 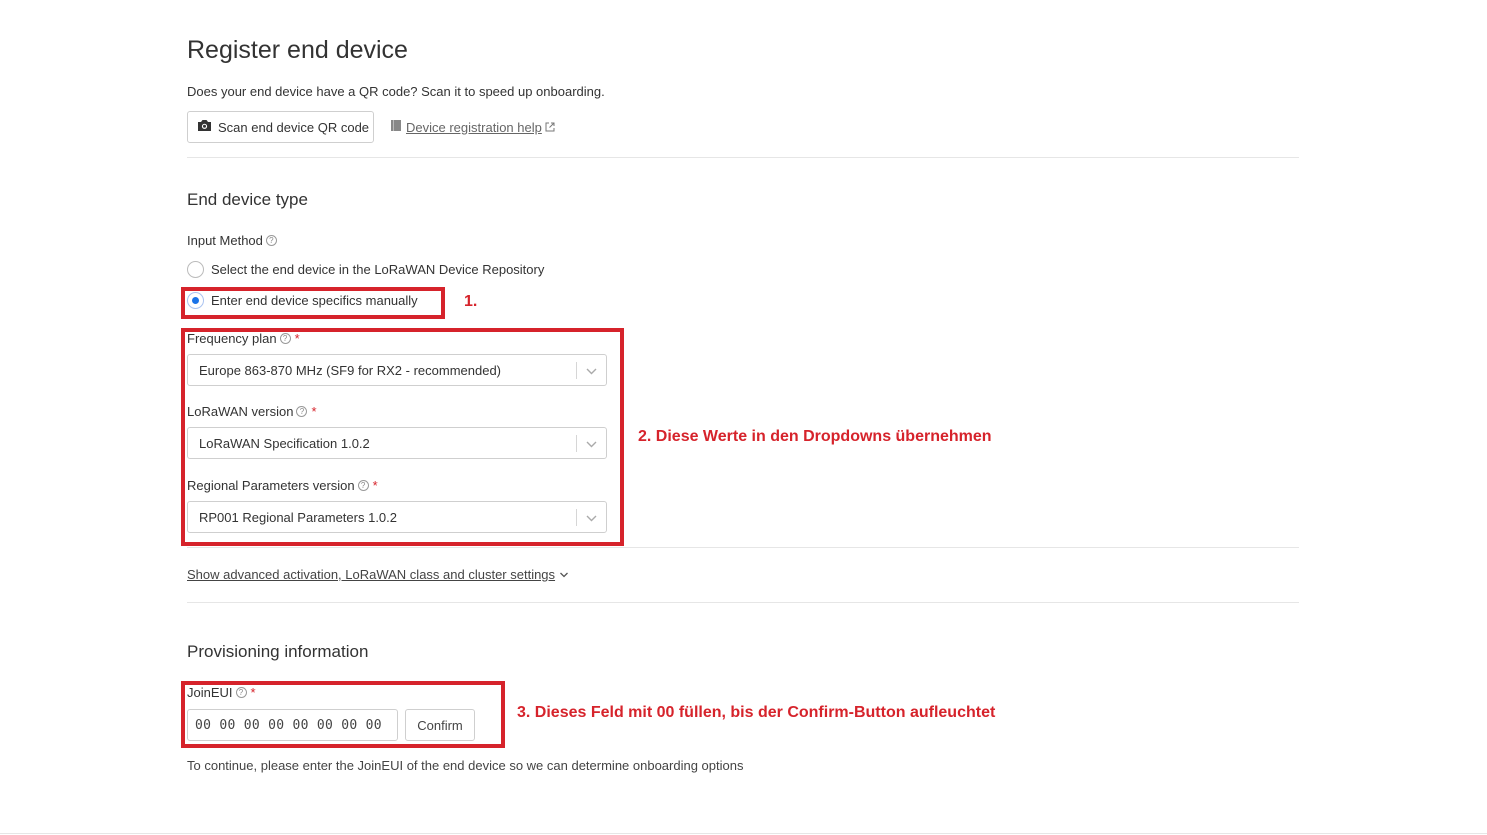 I want to click on input-method-label-text: Input Method, so click(x=225, y=240).